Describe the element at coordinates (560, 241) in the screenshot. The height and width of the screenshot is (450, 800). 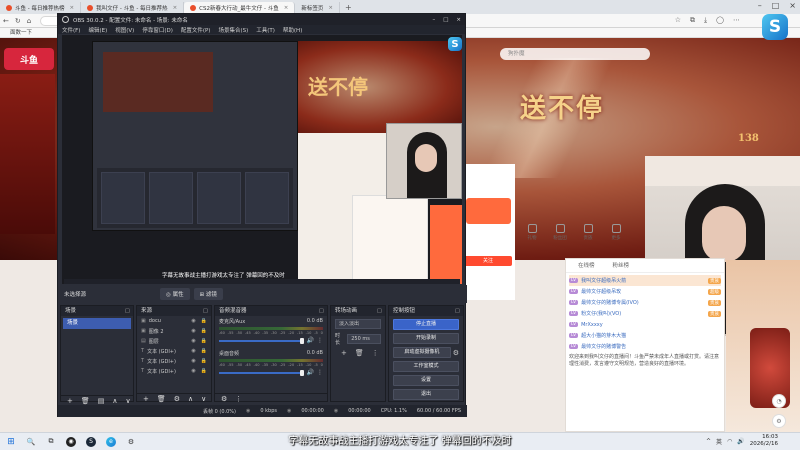
I see `gift-item: 粉丝团` at that location.